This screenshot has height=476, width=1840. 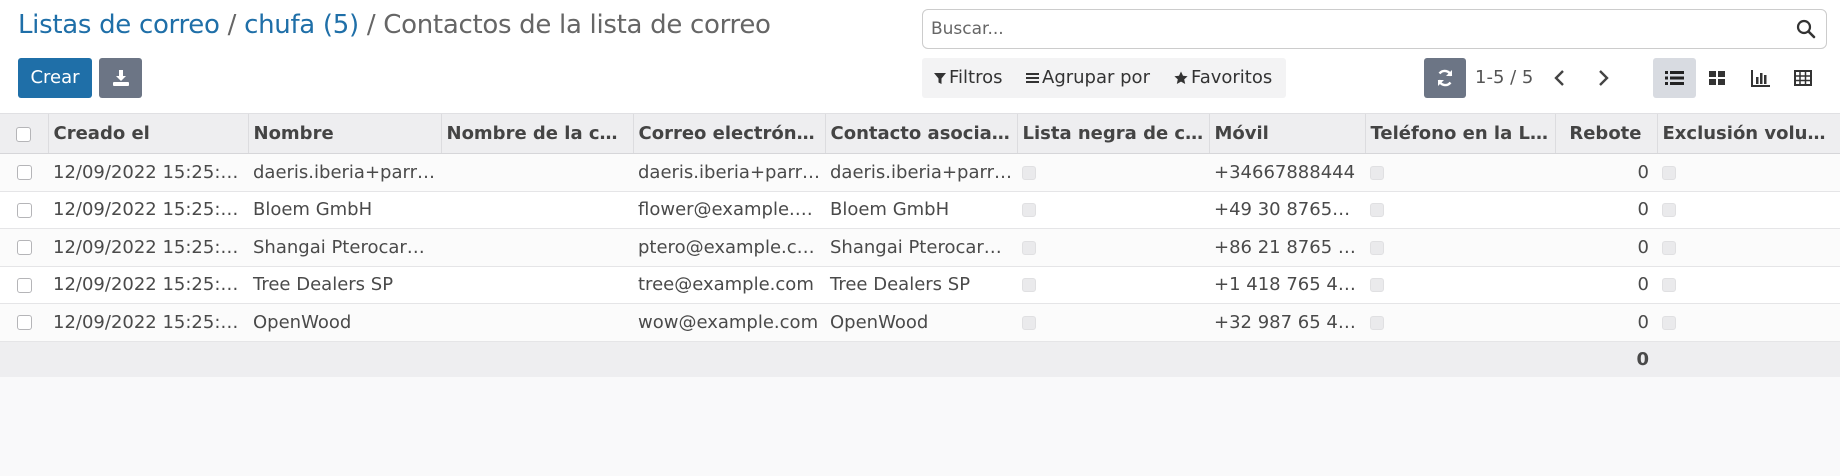 What do you see at coordinates (1760, 78) in the screenshot?
I see `graph-view-button` at bounding box center [1760, 78].